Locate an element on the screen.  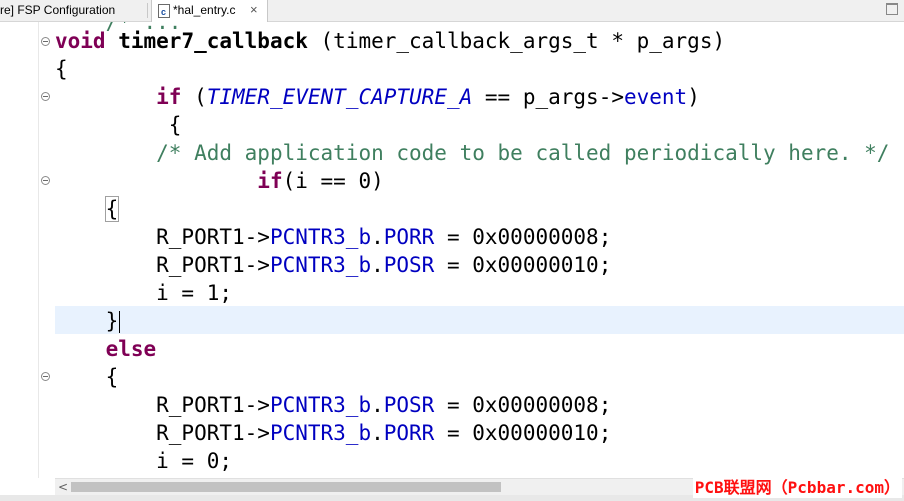
gutter-divider is located at coordinates (38, 250).